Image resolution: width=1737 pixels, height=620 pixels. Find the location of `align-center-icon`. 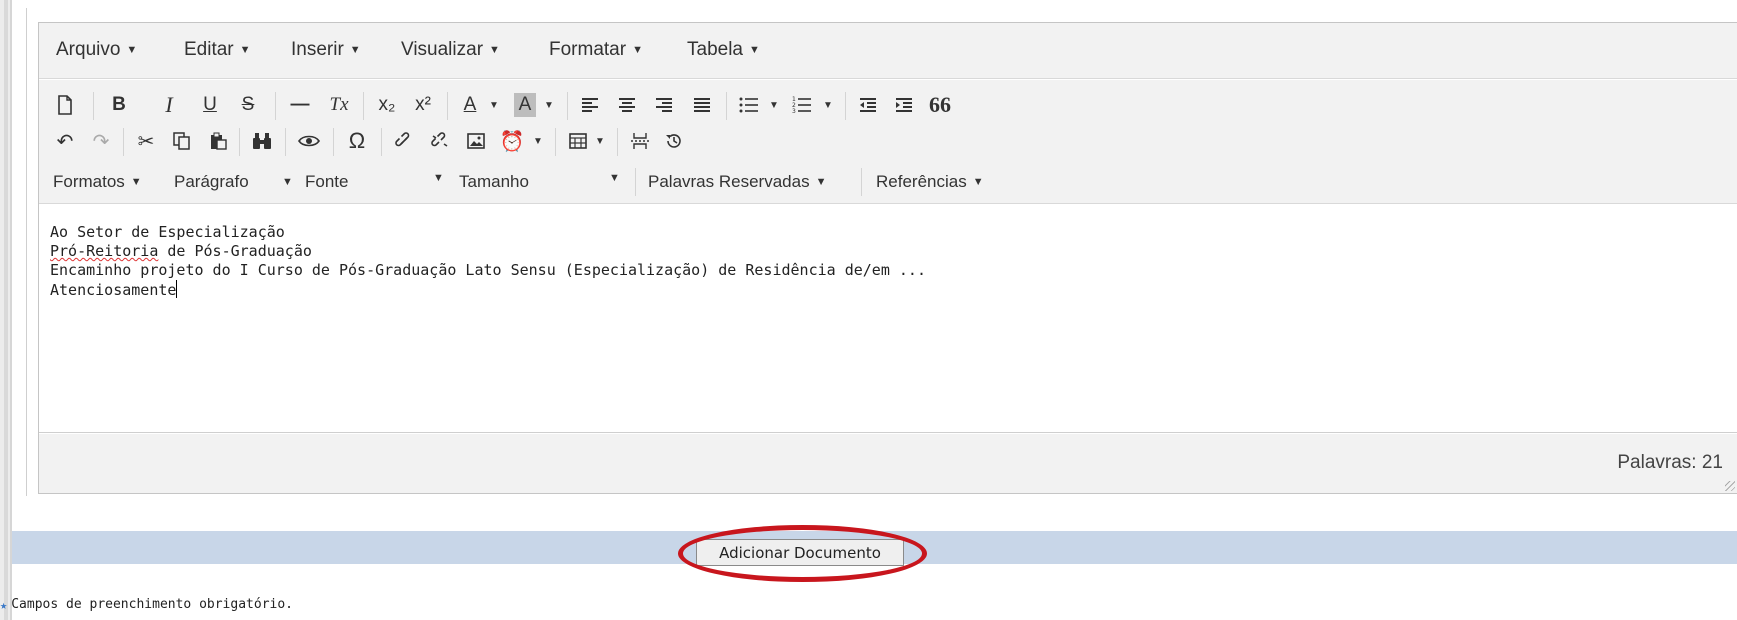

align-center-icon is located at coordinates (627, 105).